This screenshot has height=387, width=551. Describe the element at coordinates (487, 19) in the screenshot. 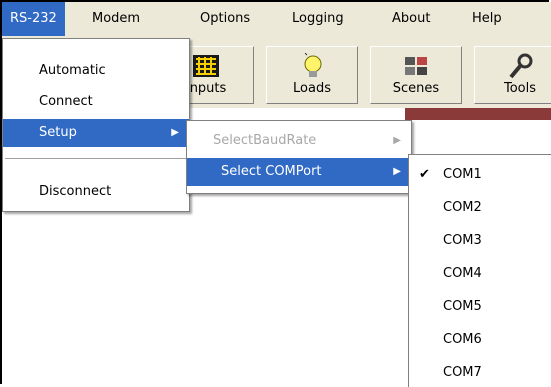

I see `menu-help: Help` at that location.